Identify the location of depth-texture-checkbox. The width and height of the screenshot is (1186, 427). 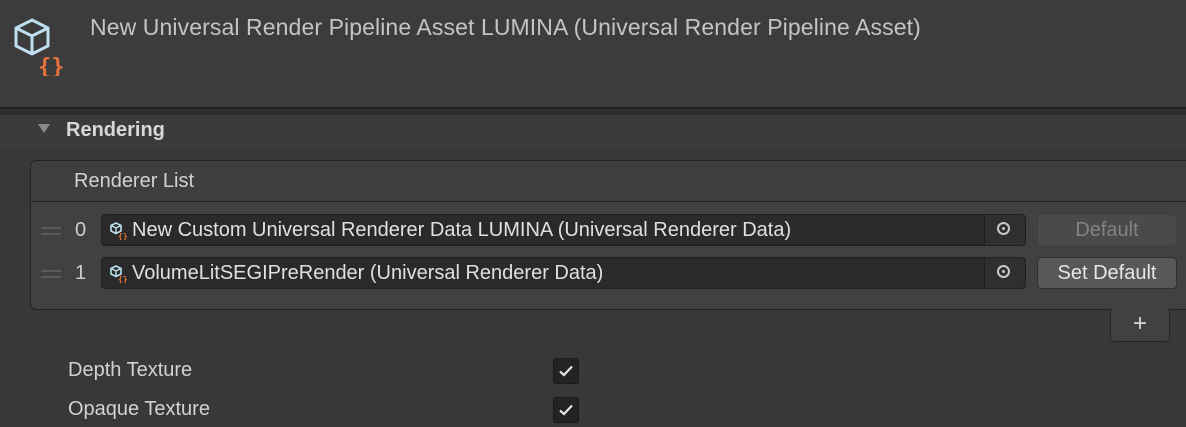
(566, 371).